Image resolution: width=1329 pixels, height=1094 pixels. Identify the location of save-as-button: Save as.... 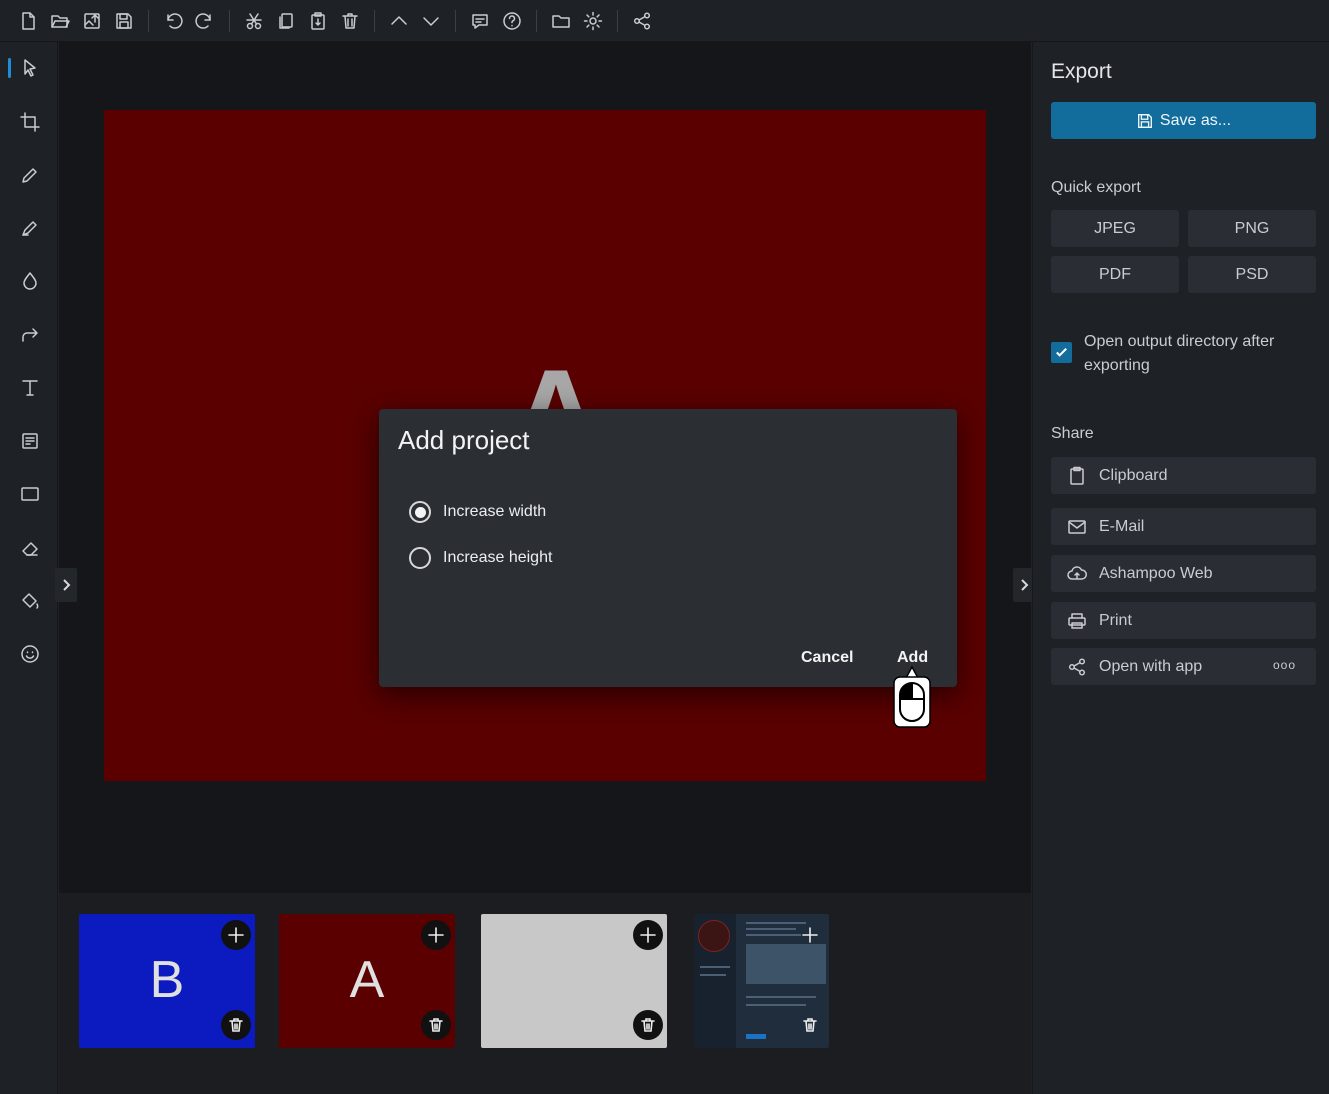
(1183, 120).